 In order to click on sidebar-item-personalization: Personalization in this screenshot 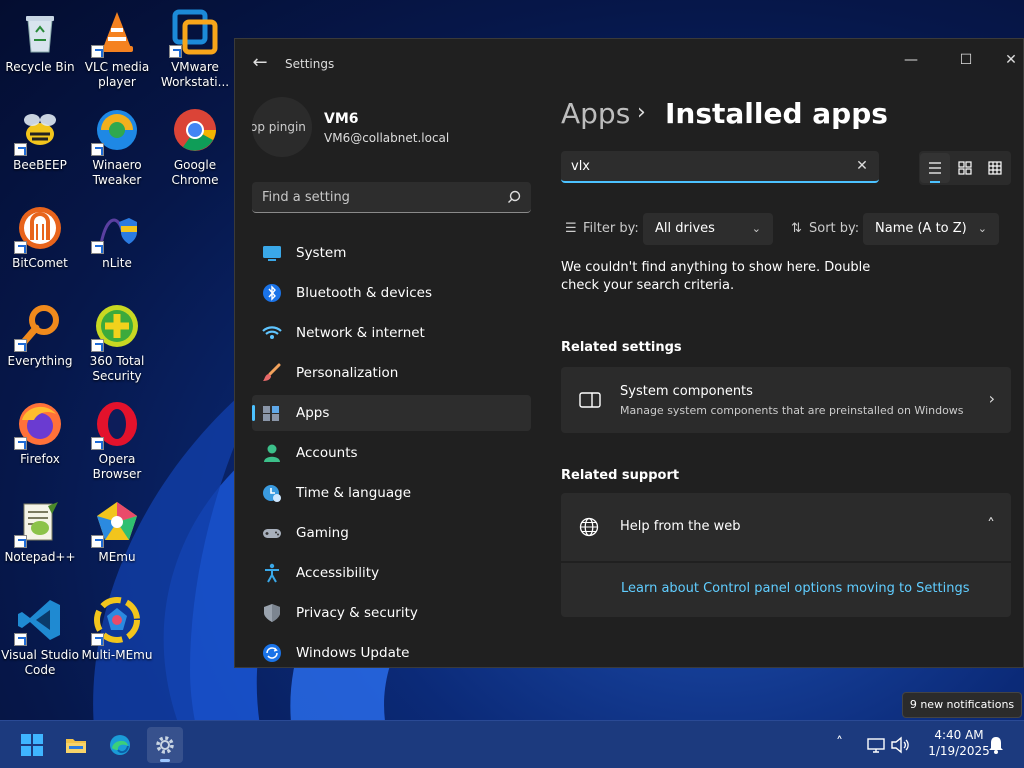, I will do `click(391, 373)`.